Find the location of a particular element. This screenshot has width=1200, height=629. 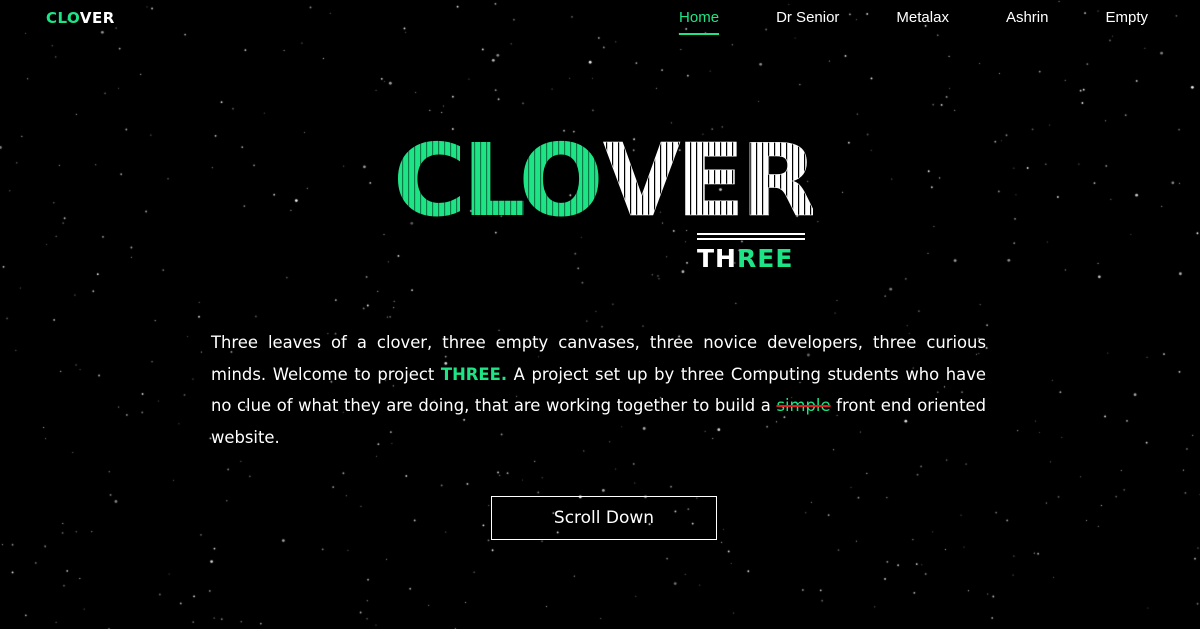

hero-title-part-white: VER is located at coordinates (708, 177).